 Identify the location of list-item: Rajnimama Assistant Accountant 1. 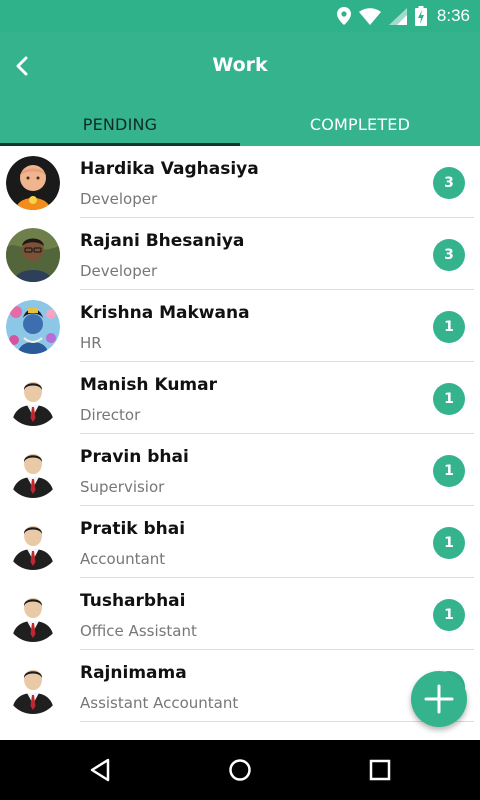
(240, 686).